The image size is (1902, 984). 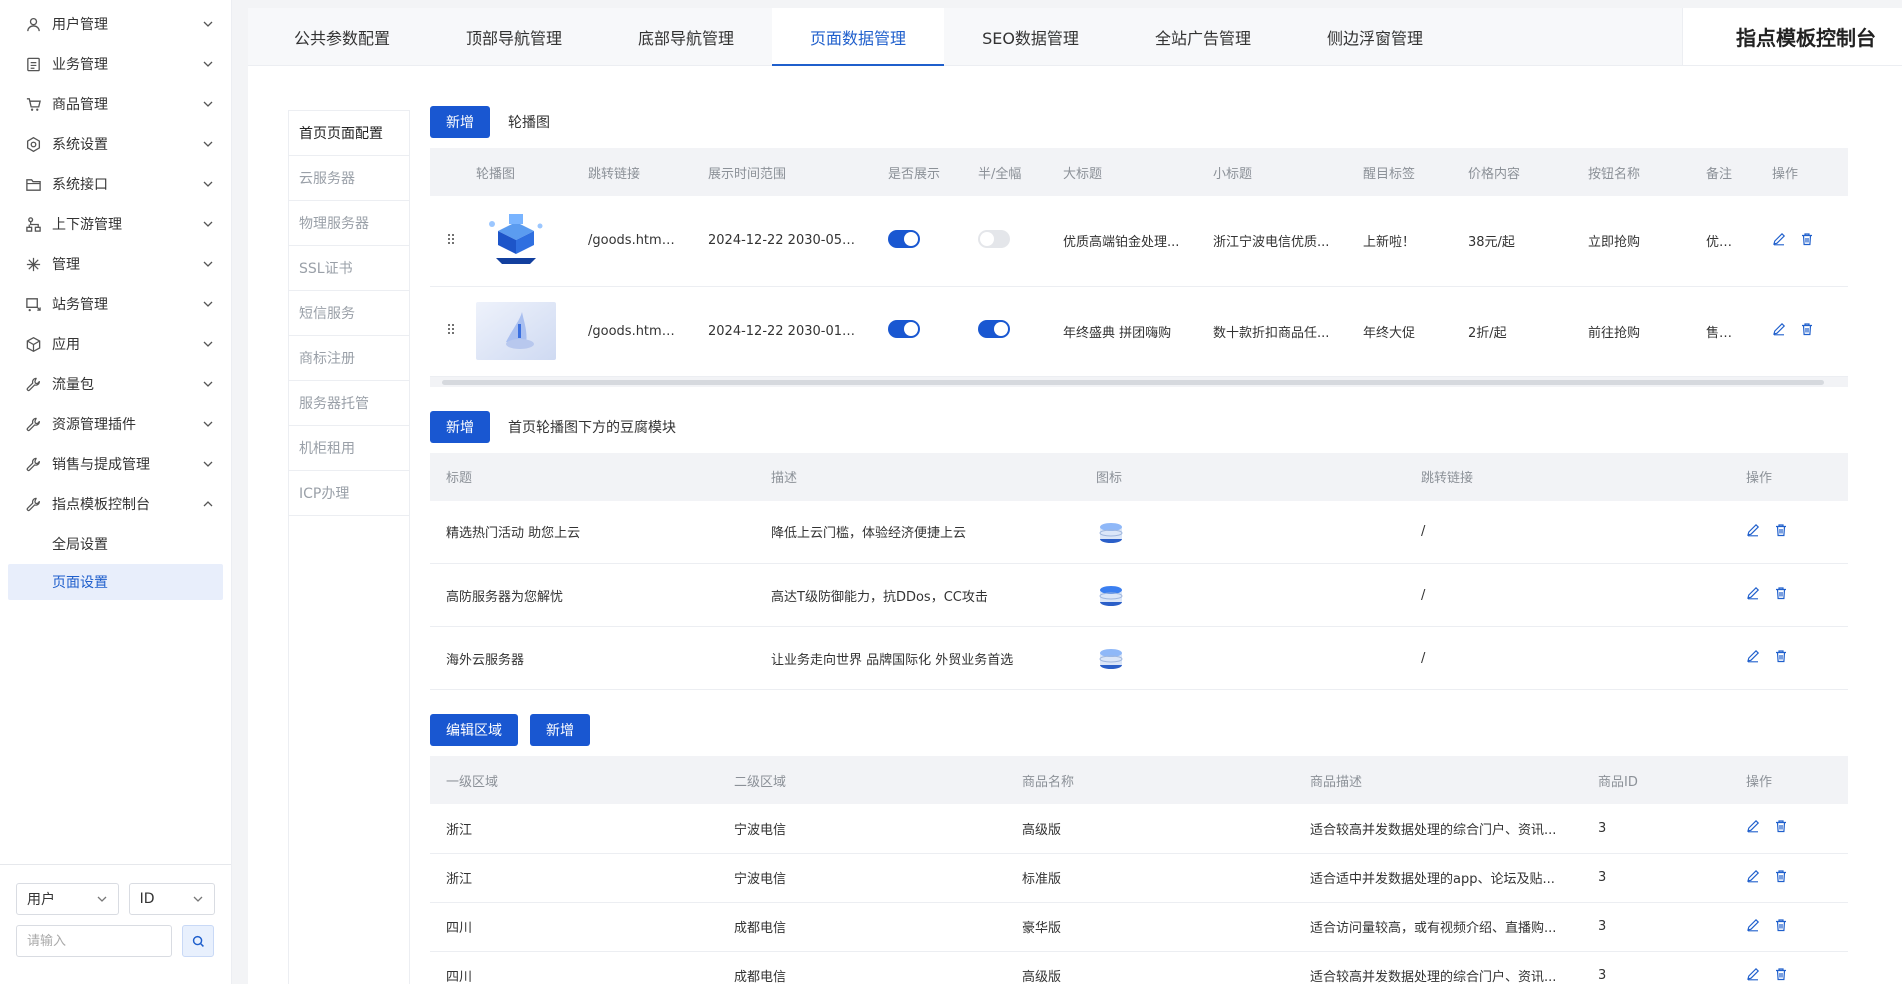 I want to click on tab-3: 页面数据管理, so click(x=858, y=37).